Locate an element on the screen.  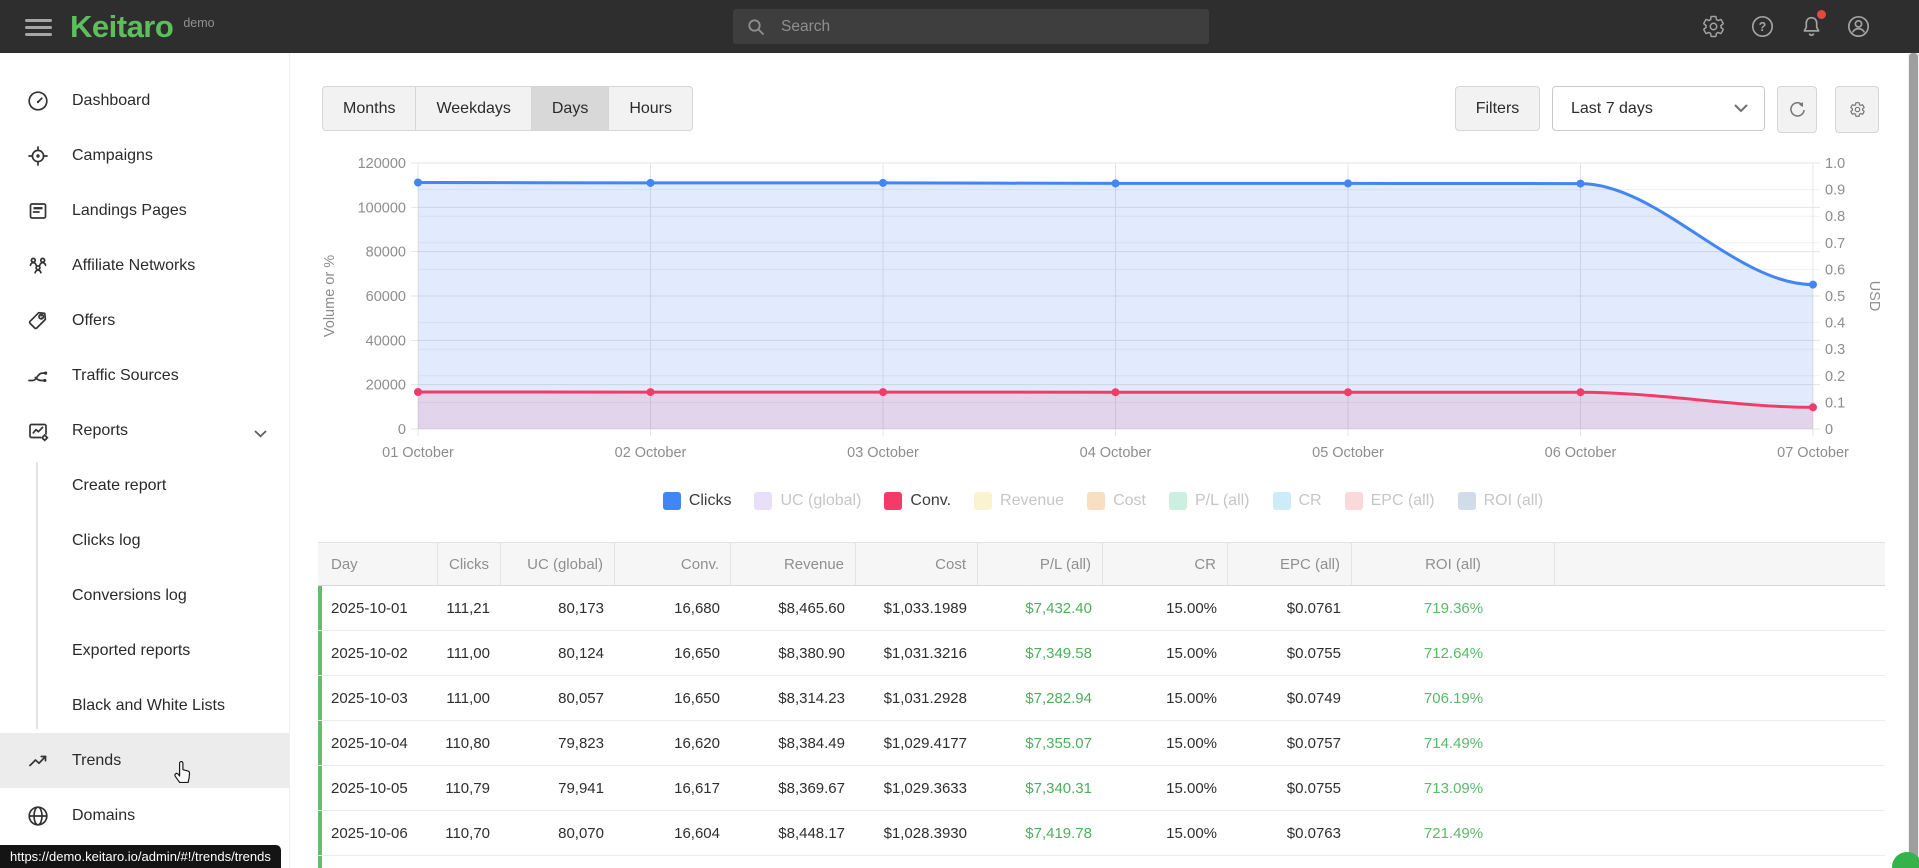
campaigns-icon is located at coordinates (38, 156).